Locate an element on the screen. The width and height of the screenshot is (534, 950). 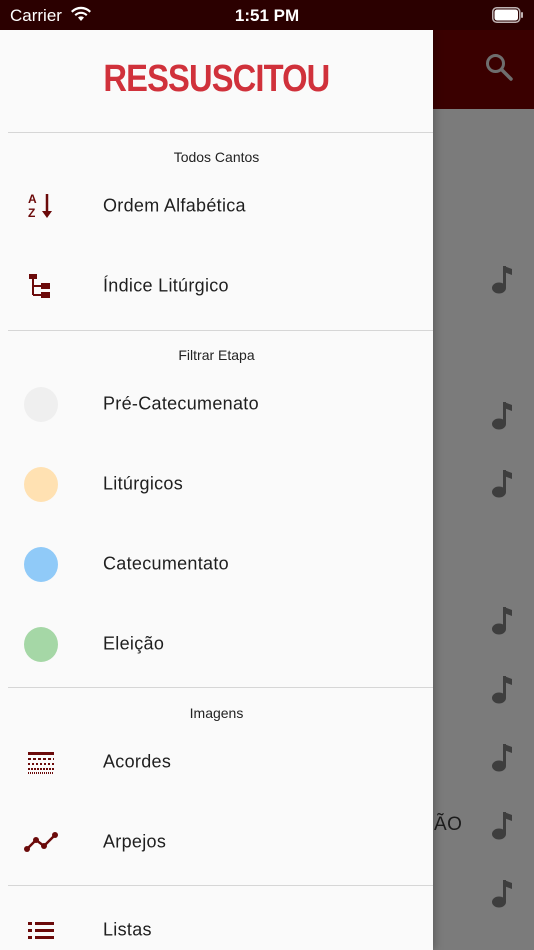
sort-alpha-icon: A Z is located at coordinates (41, 206).